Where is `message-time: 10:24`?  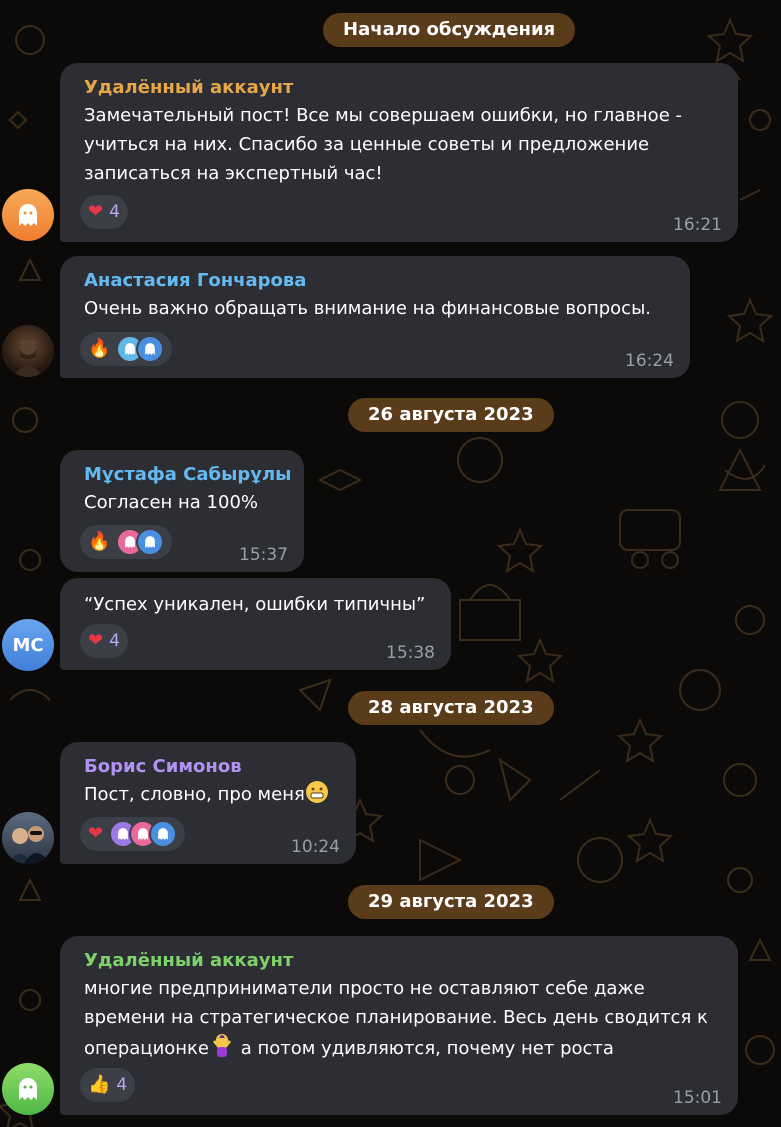 message-time: 10:24 is located at coordinates (315, 847).